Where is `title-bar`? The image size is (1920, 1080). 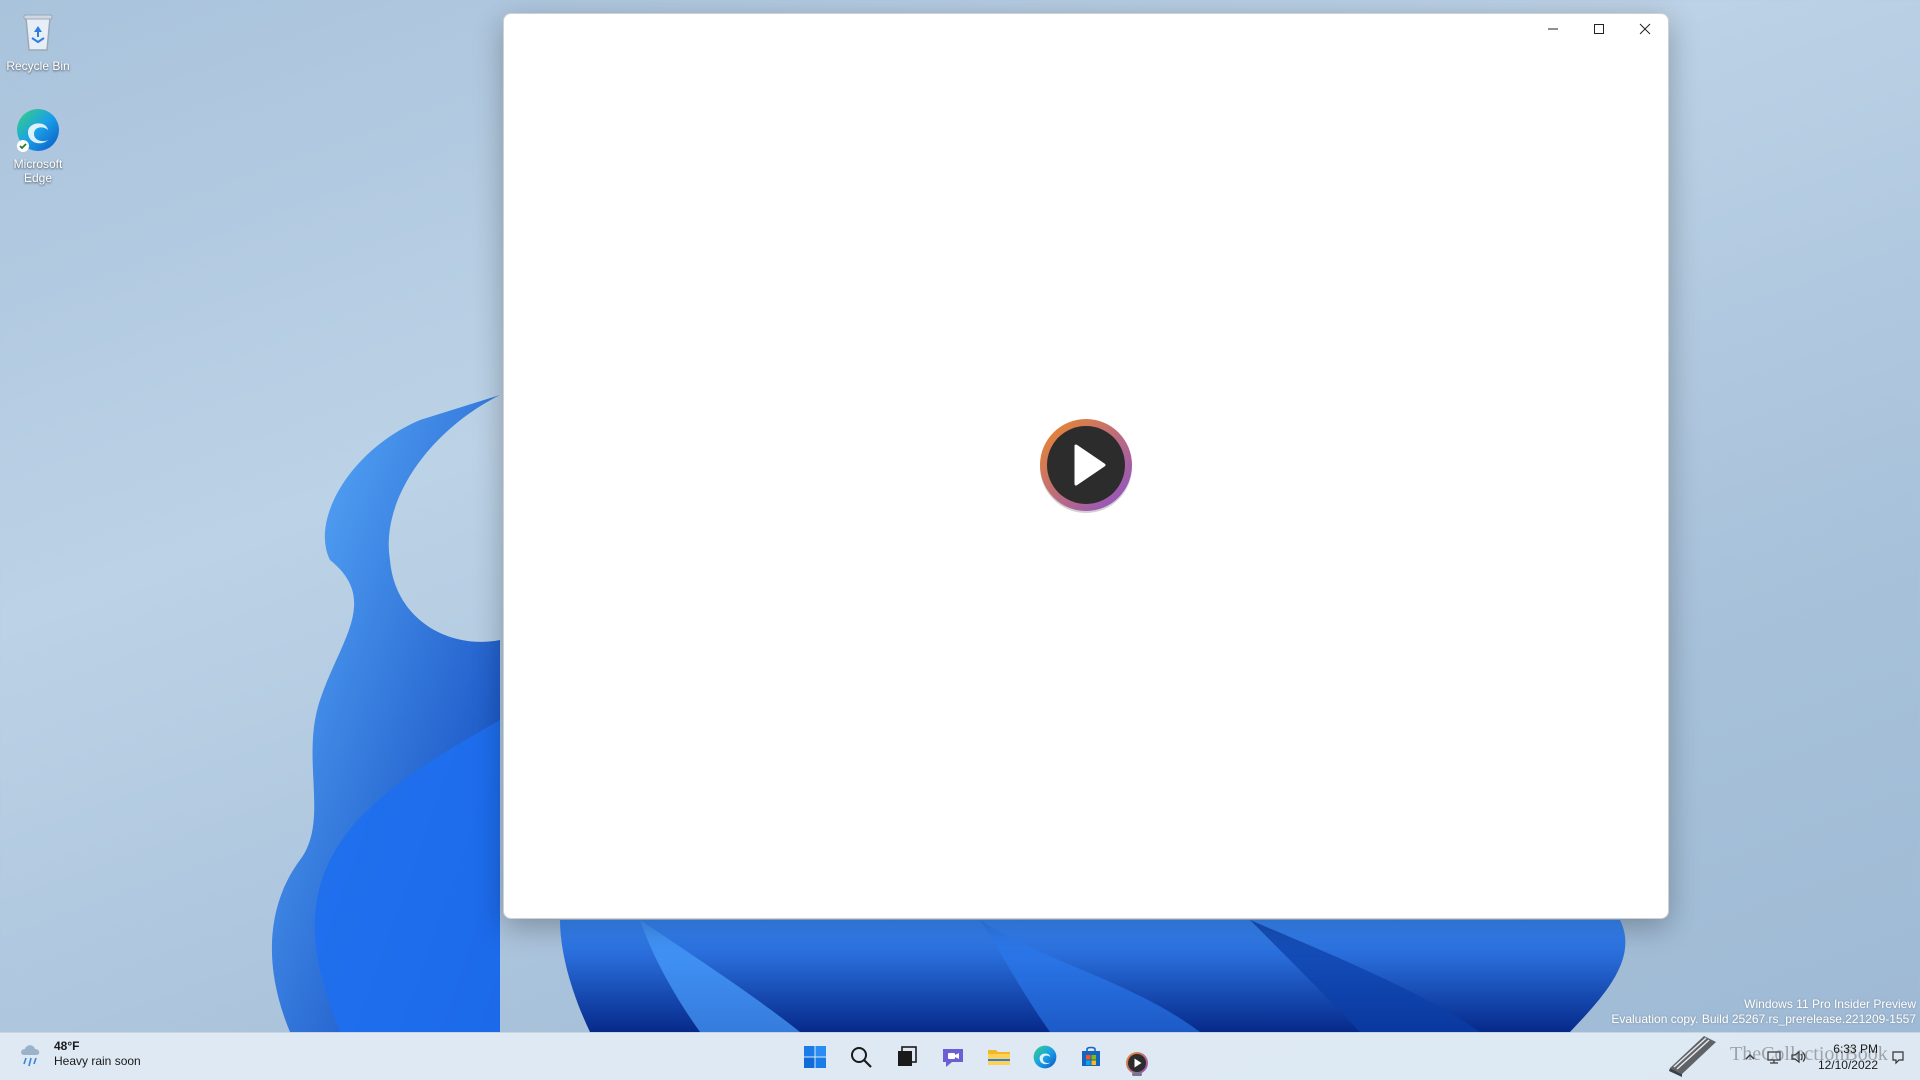
title-bar is located at coordinates (1599, 29).